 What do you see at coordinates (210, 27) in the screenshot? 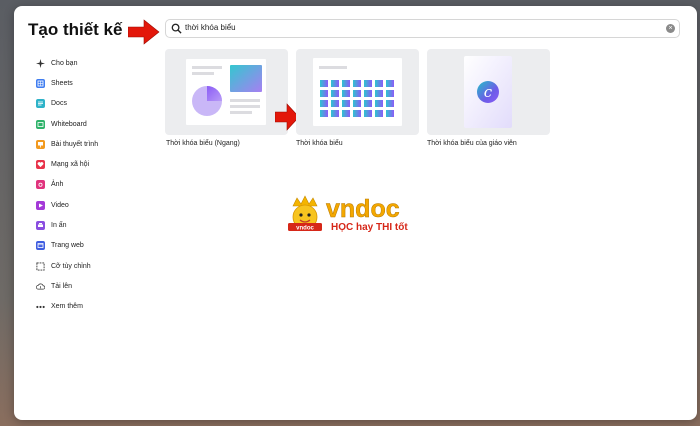
I see `search-input: thời khóa biểu` at bounding box center [210, 27].